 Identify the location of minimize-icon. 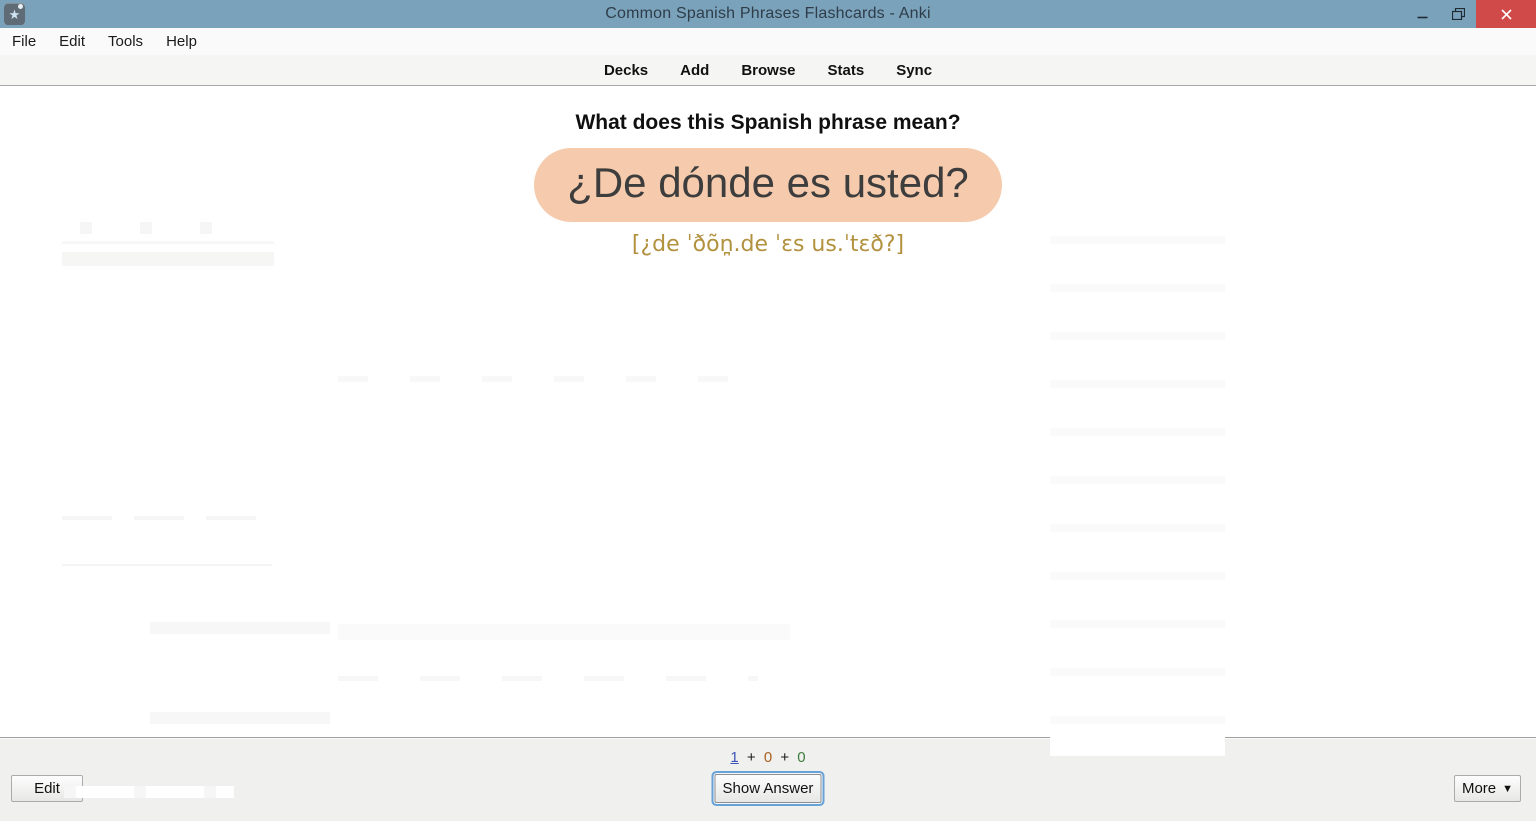
(1422, 17).